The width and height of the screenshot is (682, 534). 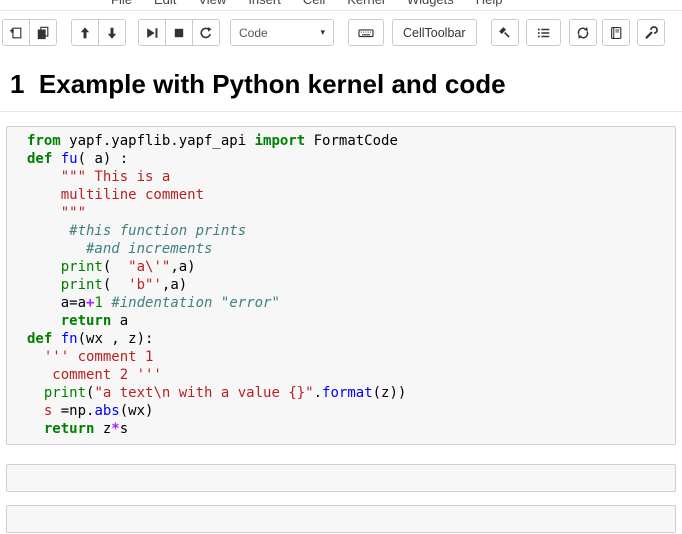 I want to click on refresh-button, so click(x=582, y=32).